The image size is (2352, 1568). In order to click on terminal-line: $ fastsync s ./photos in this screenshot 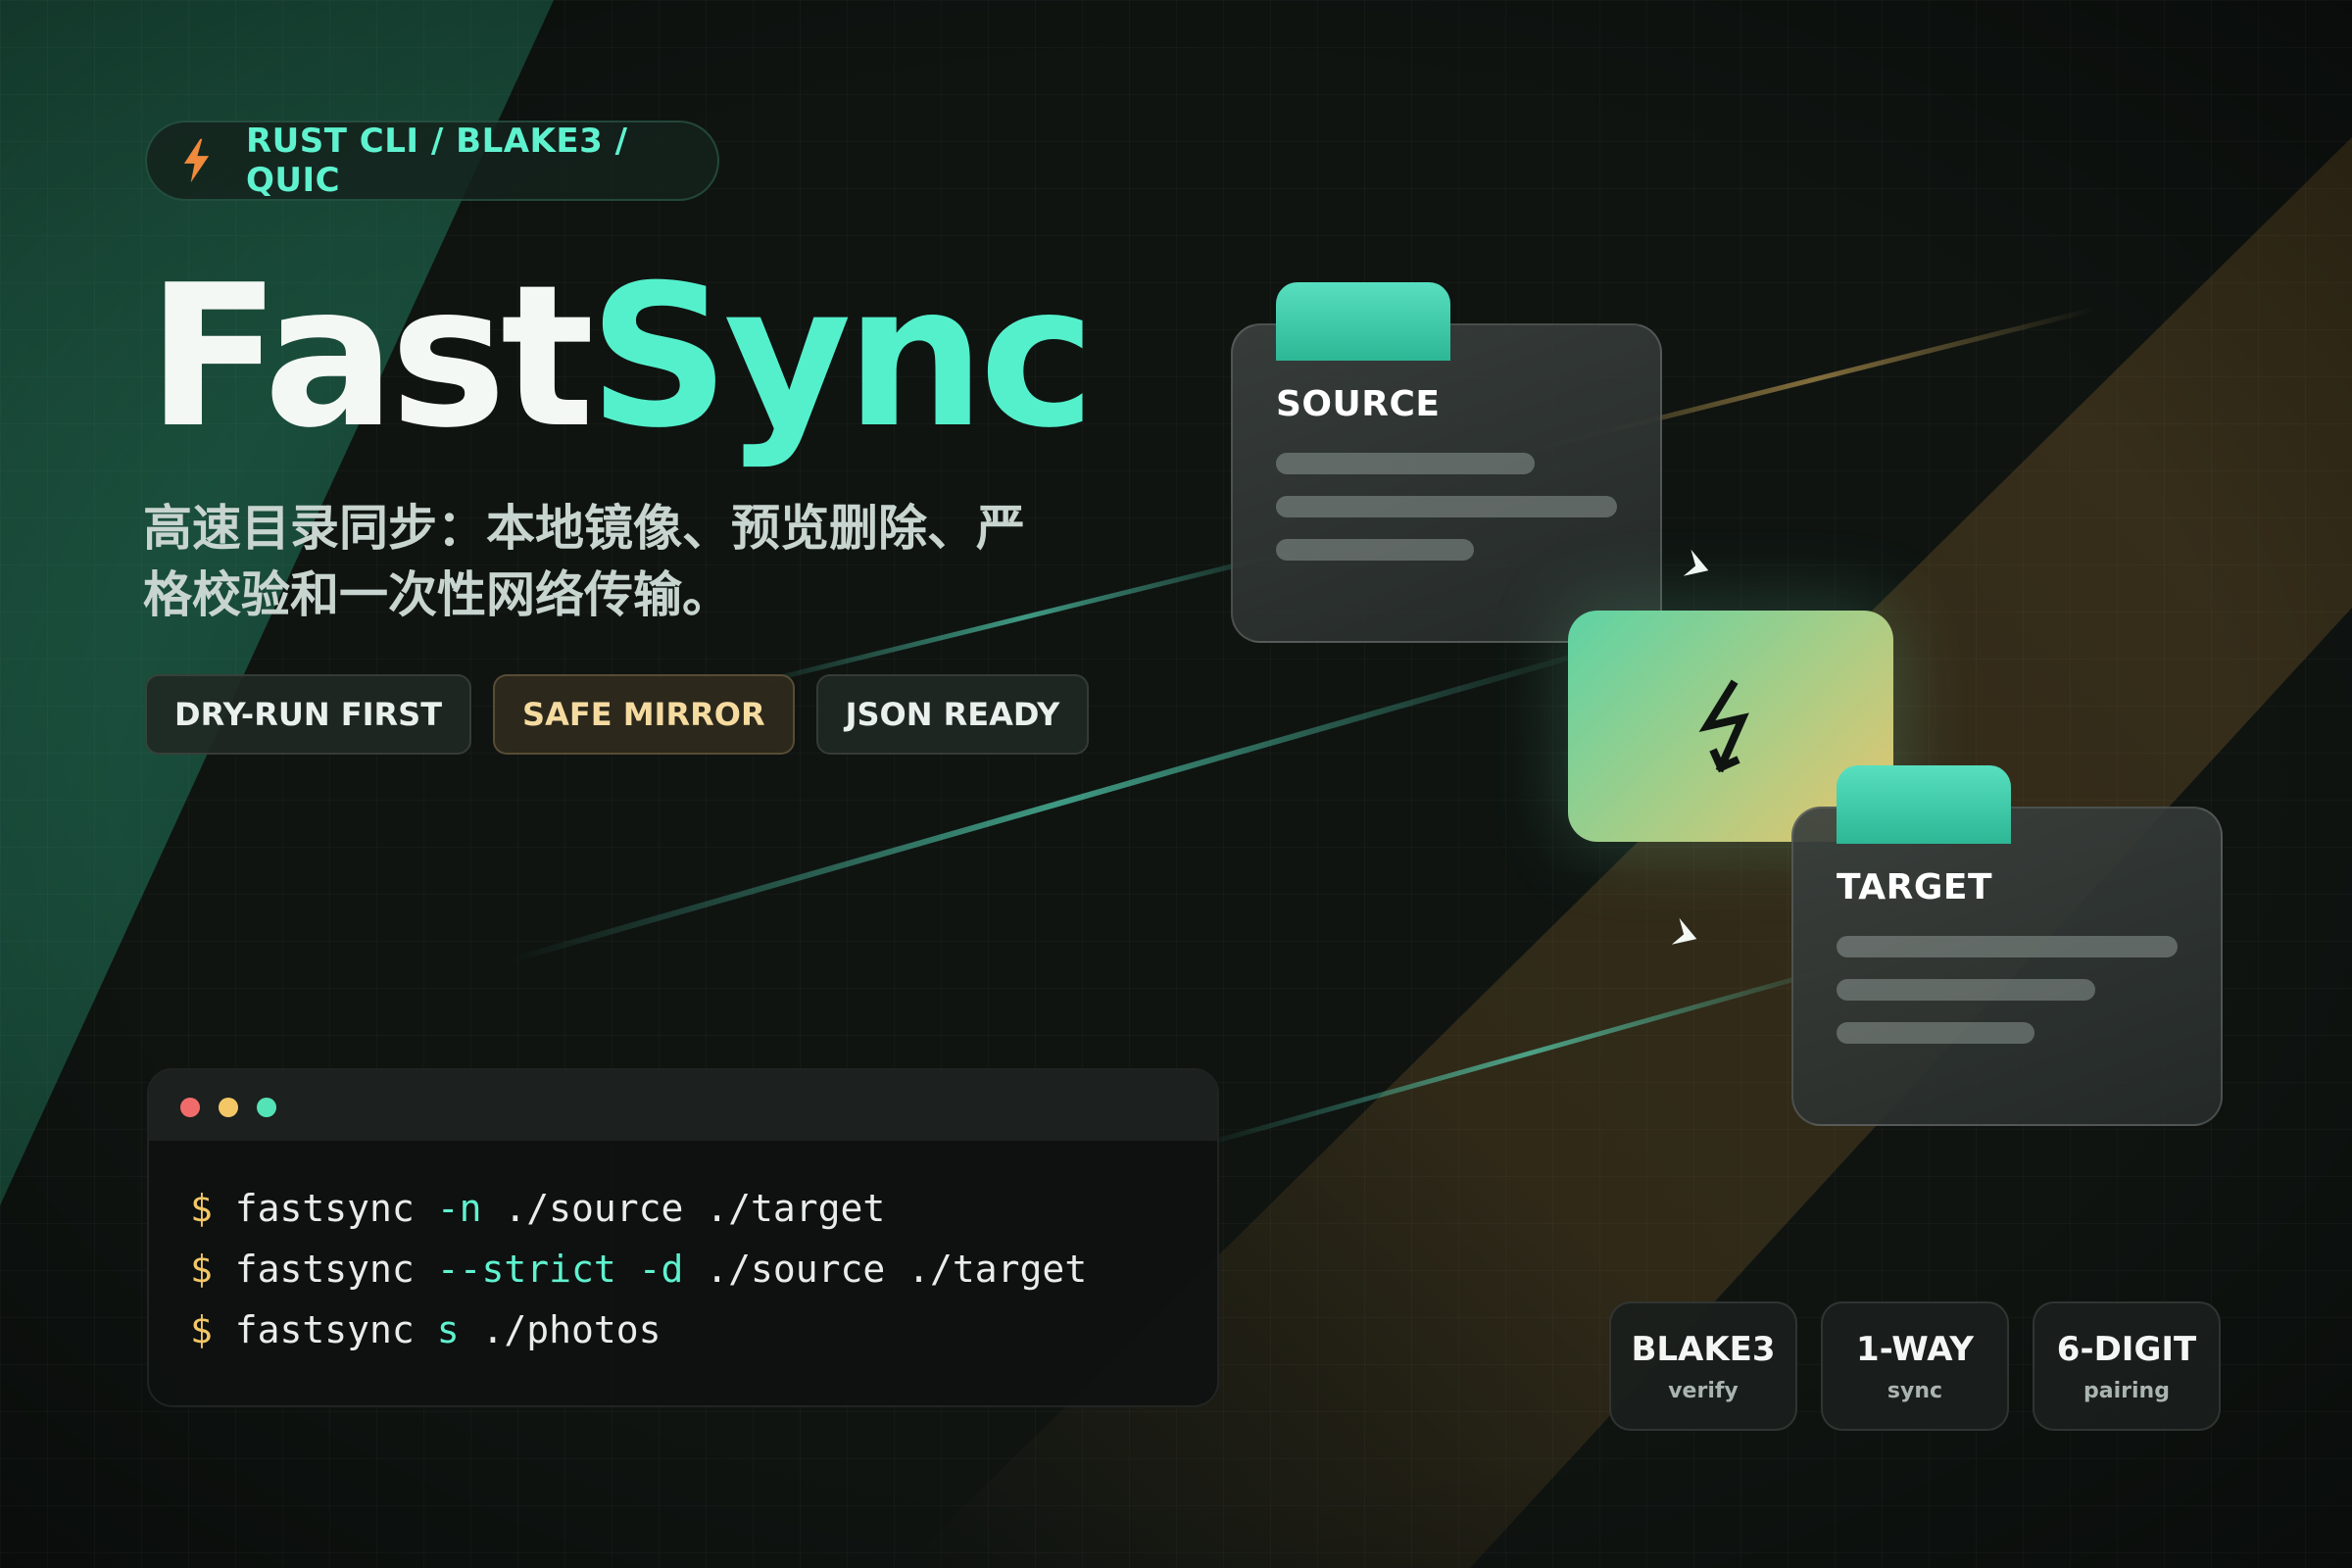, I will do `click(683, 1329)`.